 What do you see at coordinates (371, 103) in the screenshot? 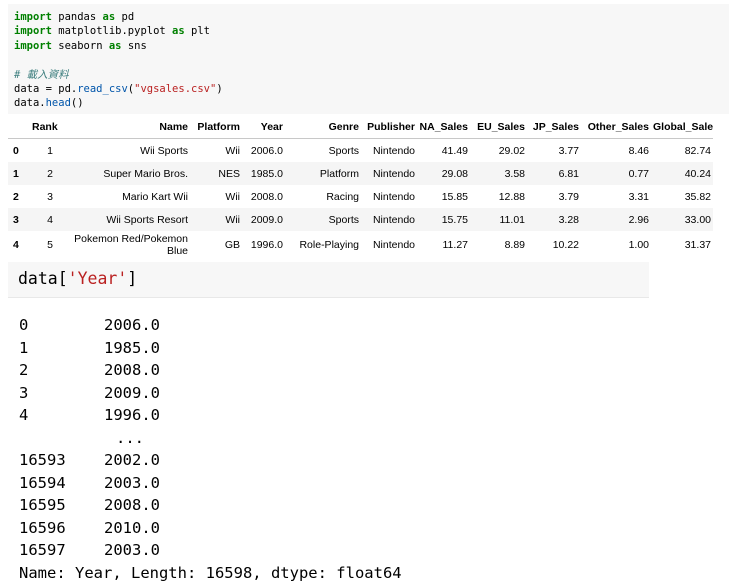
I see `code-line-head: data.head()` at bounding box center [371, 103].